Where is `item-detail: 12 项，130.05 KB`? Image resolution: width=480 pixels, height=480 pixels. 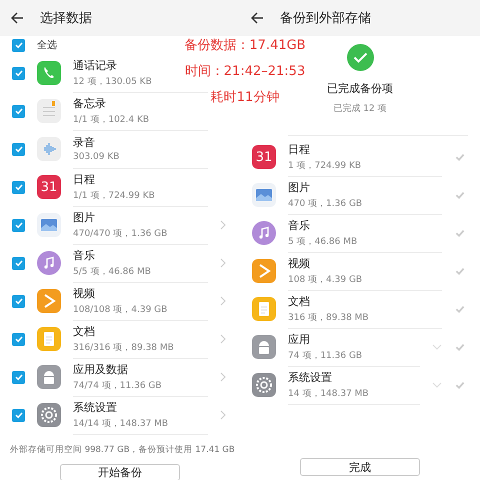 item-detail: 12 项，130.05 KB is located at coordinates (112, 82).